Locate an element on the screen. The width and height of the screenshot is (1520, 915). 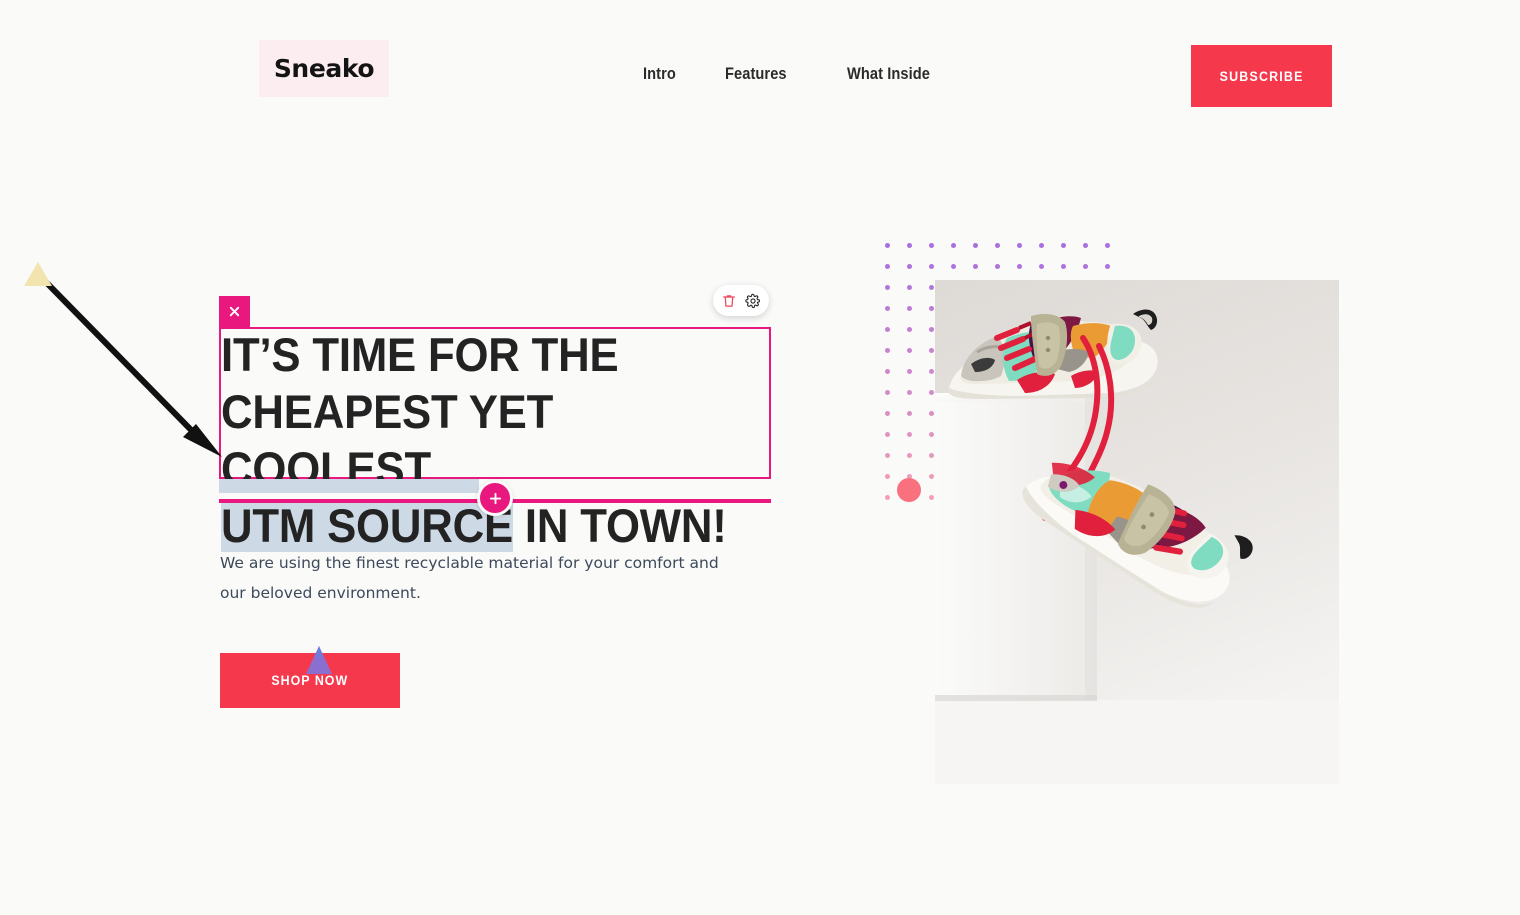
logo: Sneako is located at coordinates (324, 68).